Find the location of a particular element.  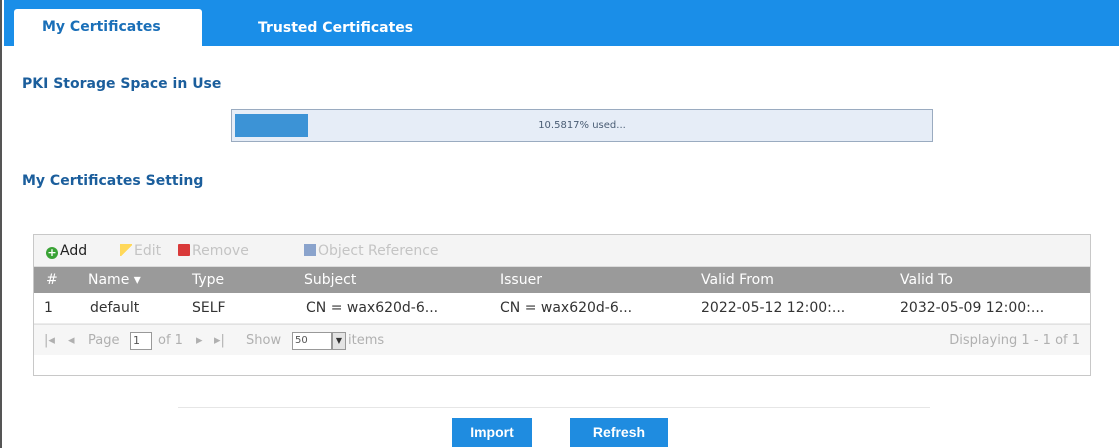

trash-icon is located at coordinates (184, 250).